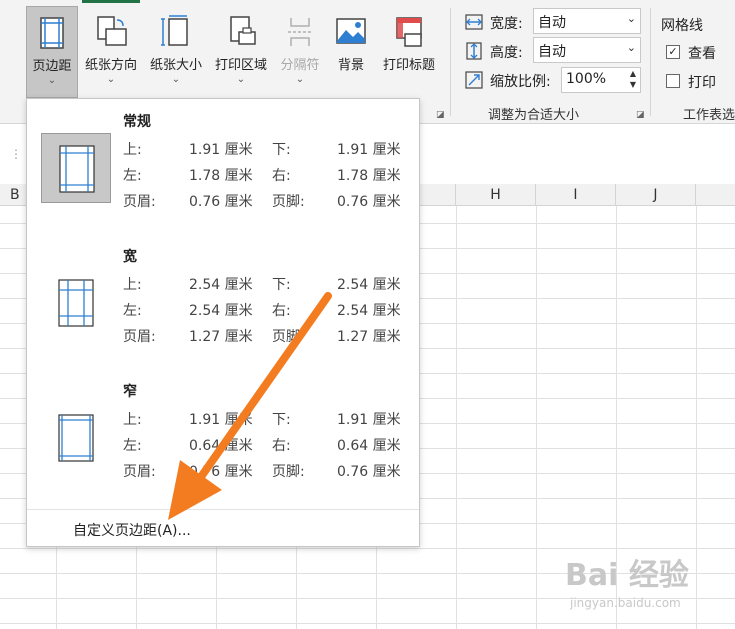  Describe the element at coordinates (52, 52) in the screenshot. I see `margins-button: 页边距 ⌄` at that location.